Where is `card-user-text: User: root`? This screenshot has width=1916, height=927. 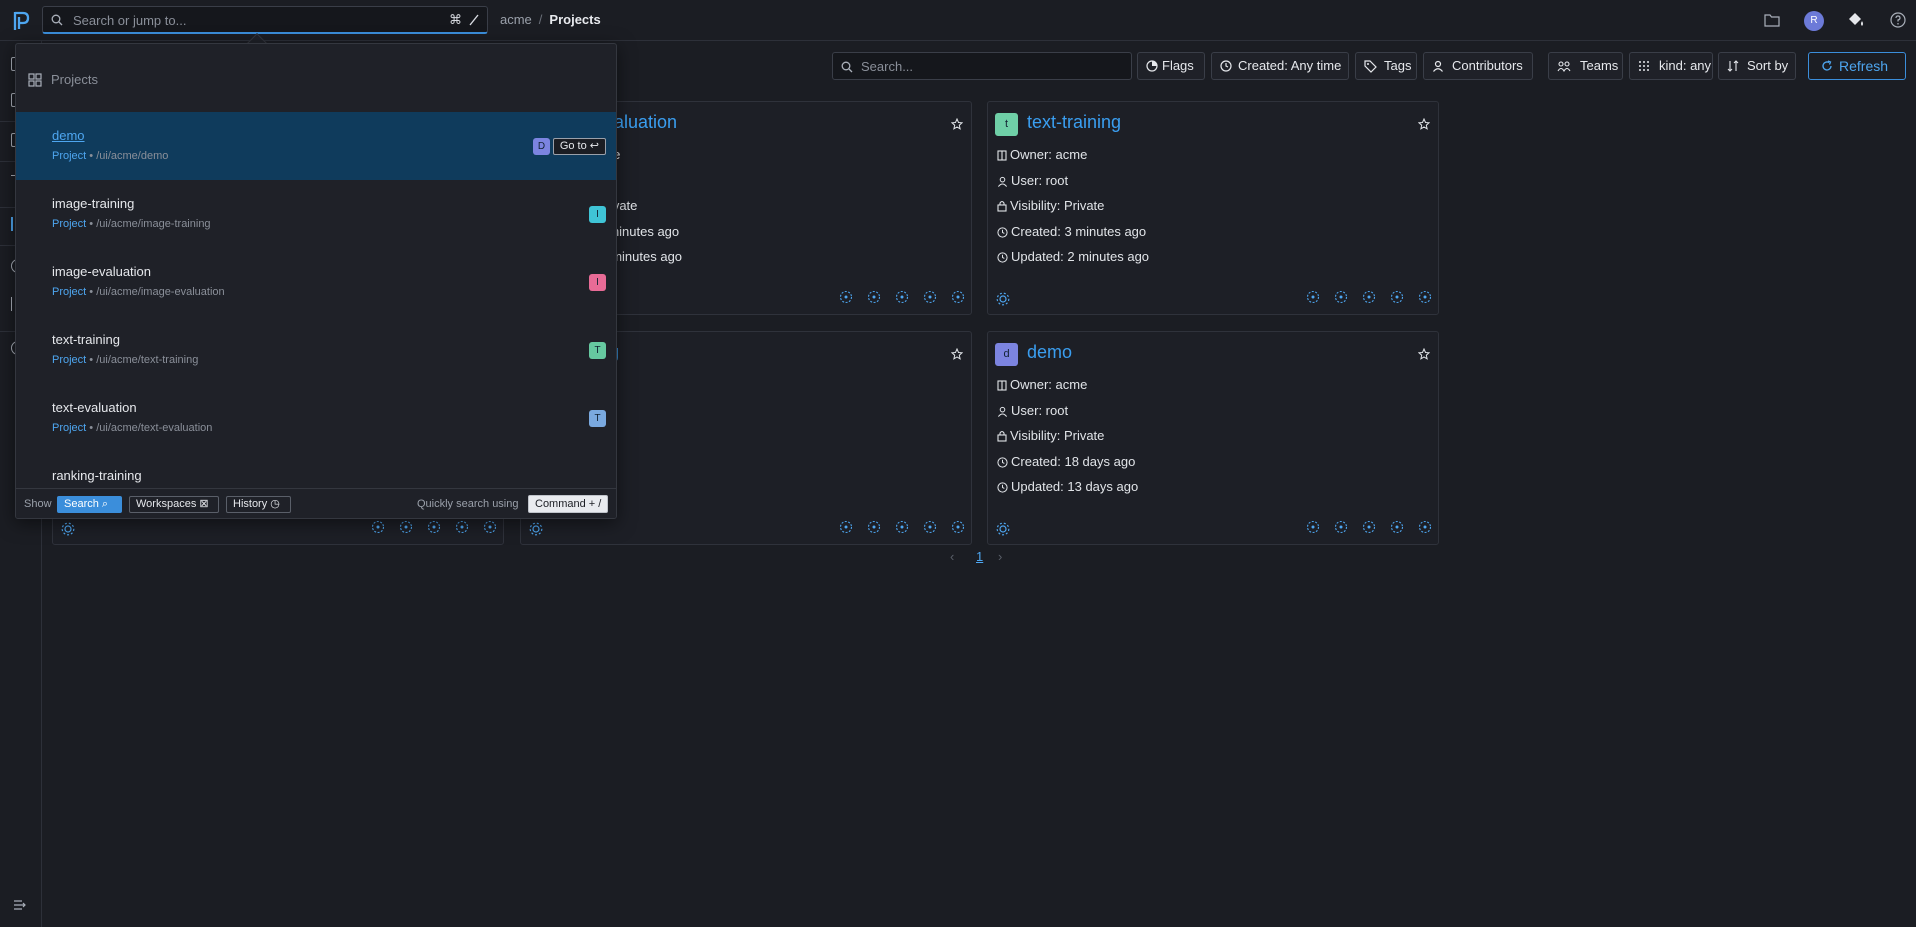 card-user-text: User: root is located at coordinates (1040, 180).